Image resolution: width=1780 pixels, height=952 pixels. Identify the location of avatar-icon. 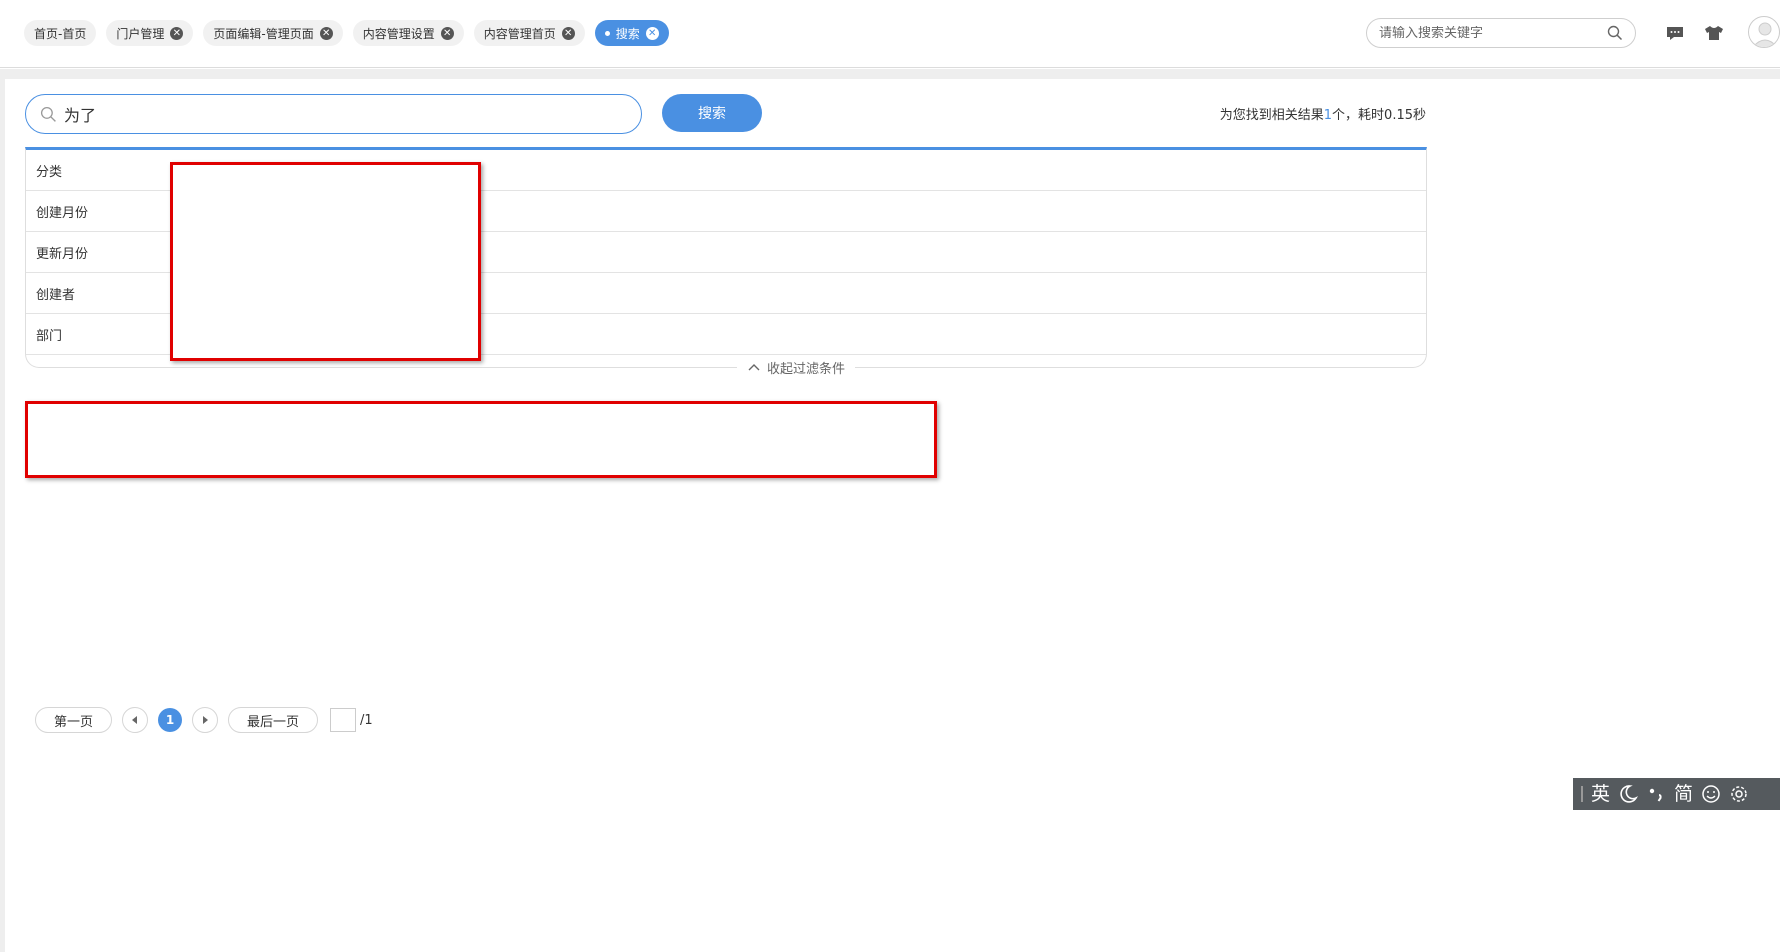
(1765, 34).